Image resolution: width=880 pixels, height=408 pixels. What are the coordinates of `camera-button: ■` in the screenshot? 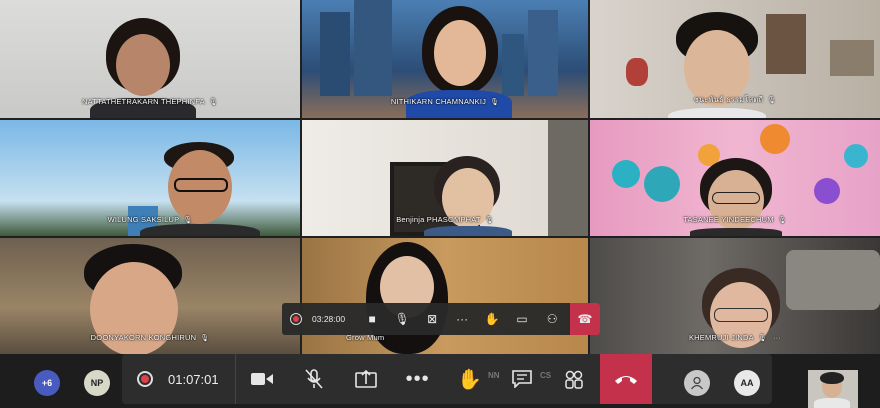 It's located at (372, 319).